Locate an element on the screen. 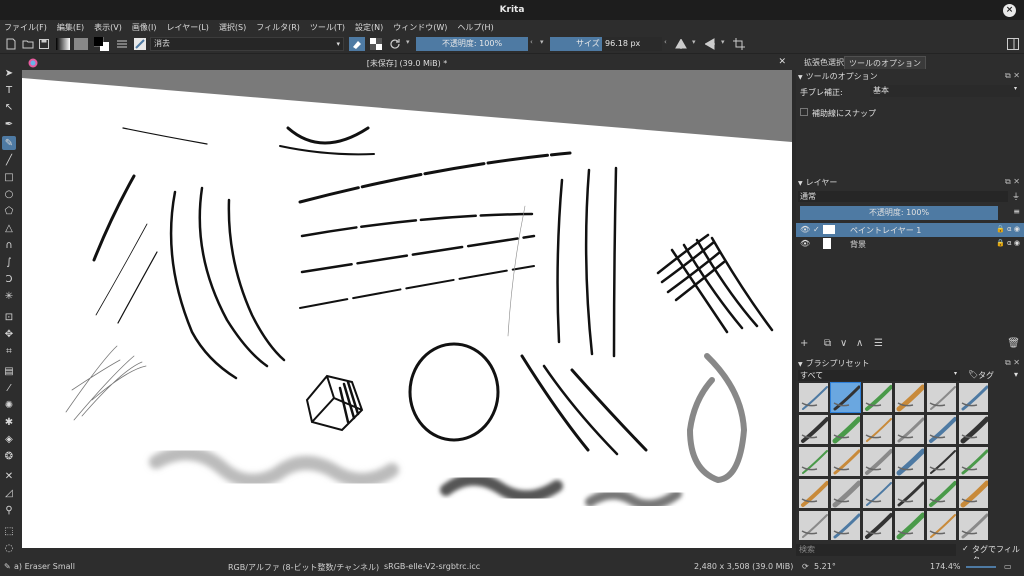 This screenshot has width=1024, height=576. text-tool-icon: T is located at coordinates (9, 90).